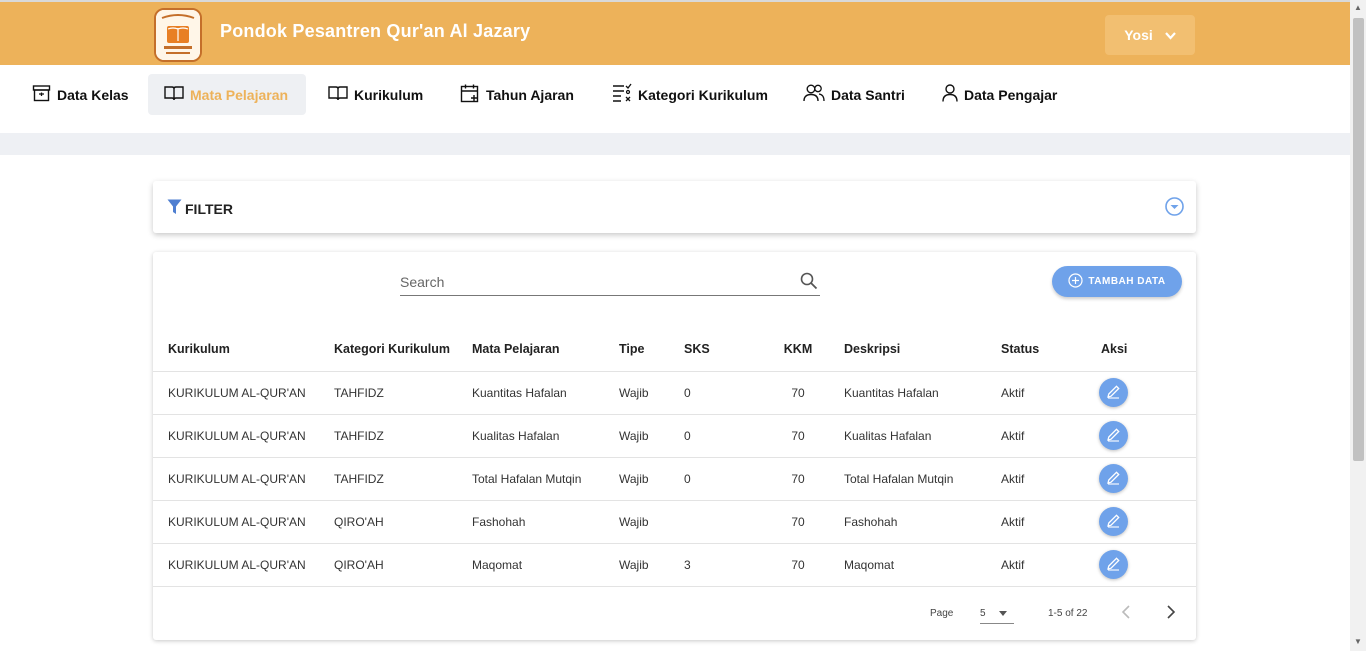 The width and height of the screenshot is (1366, 651). Describe the element at coordinates (675, 32) in the screenshot. I see `app-header: Pondok Pesantren Qur'an Al Jazary Yosi` at that location.